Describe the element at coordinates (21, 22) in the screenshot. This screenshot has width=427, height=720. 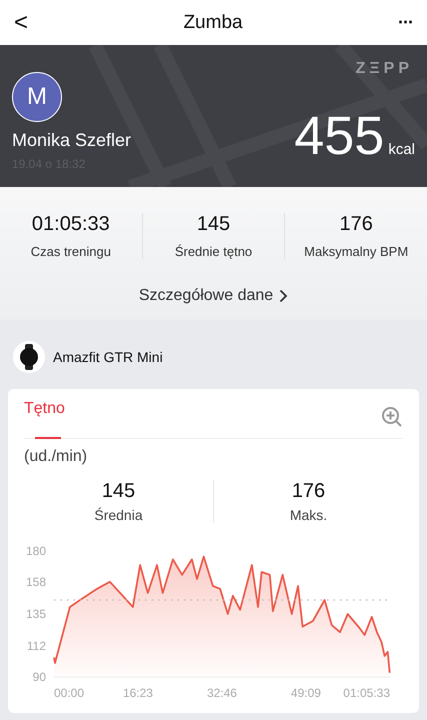
I see `back-button: <` at that location.